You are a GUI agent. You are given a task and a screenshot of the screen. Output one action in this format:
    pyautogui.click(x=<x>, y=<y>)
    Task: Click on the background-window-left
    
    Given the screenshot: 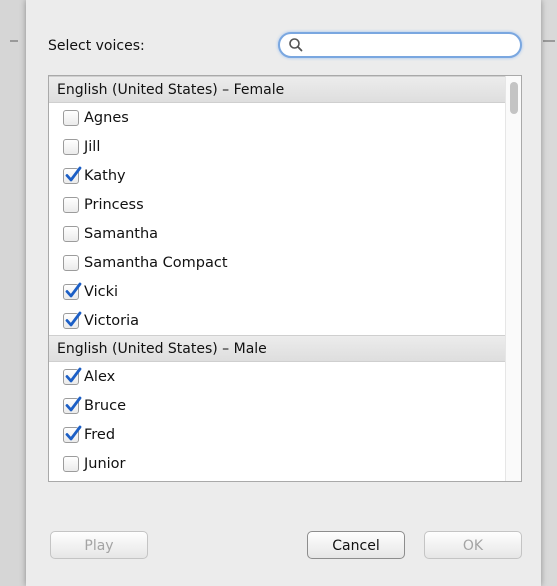 What is the action you would take?
    pyautogui.click(x=13, y=293)
    